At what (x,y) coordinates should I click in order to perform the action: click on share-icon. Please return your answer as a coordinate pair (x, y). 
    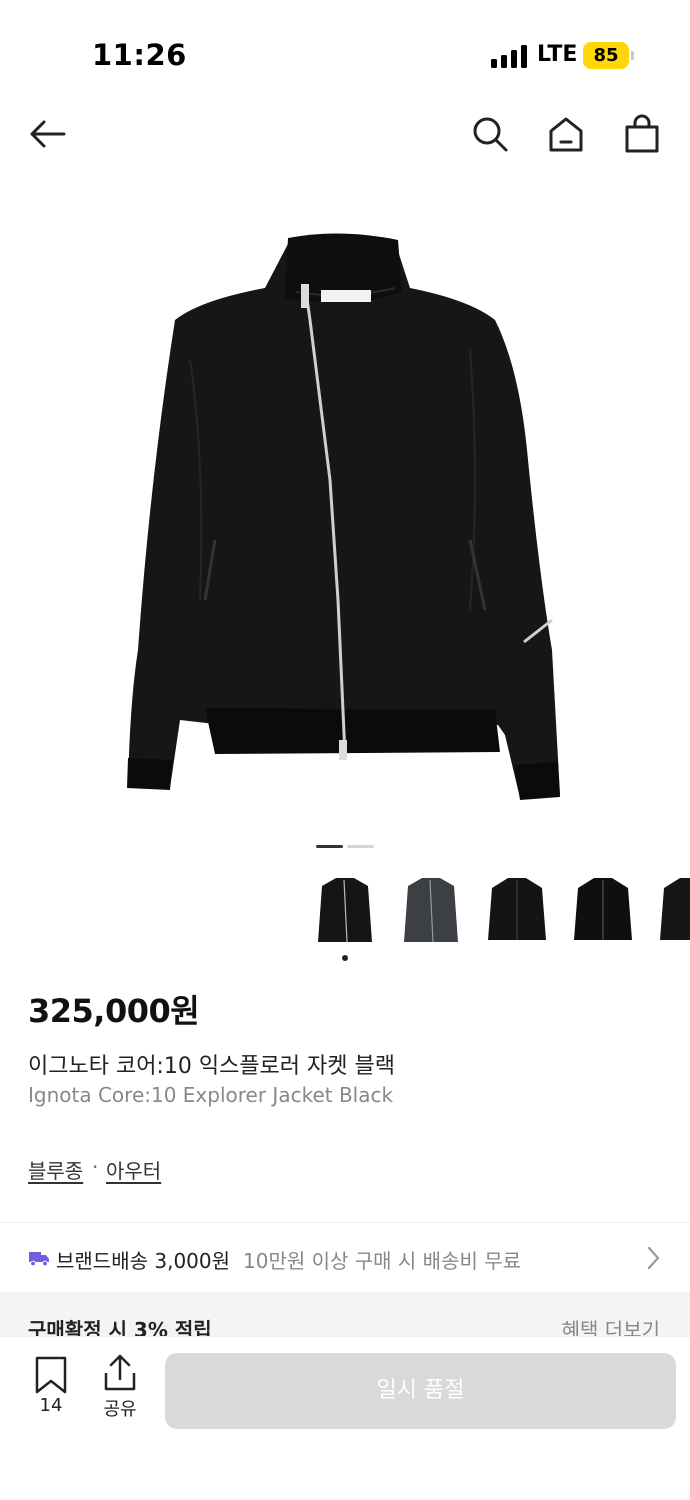
    Looking at the image, I should click on (120, 1372).